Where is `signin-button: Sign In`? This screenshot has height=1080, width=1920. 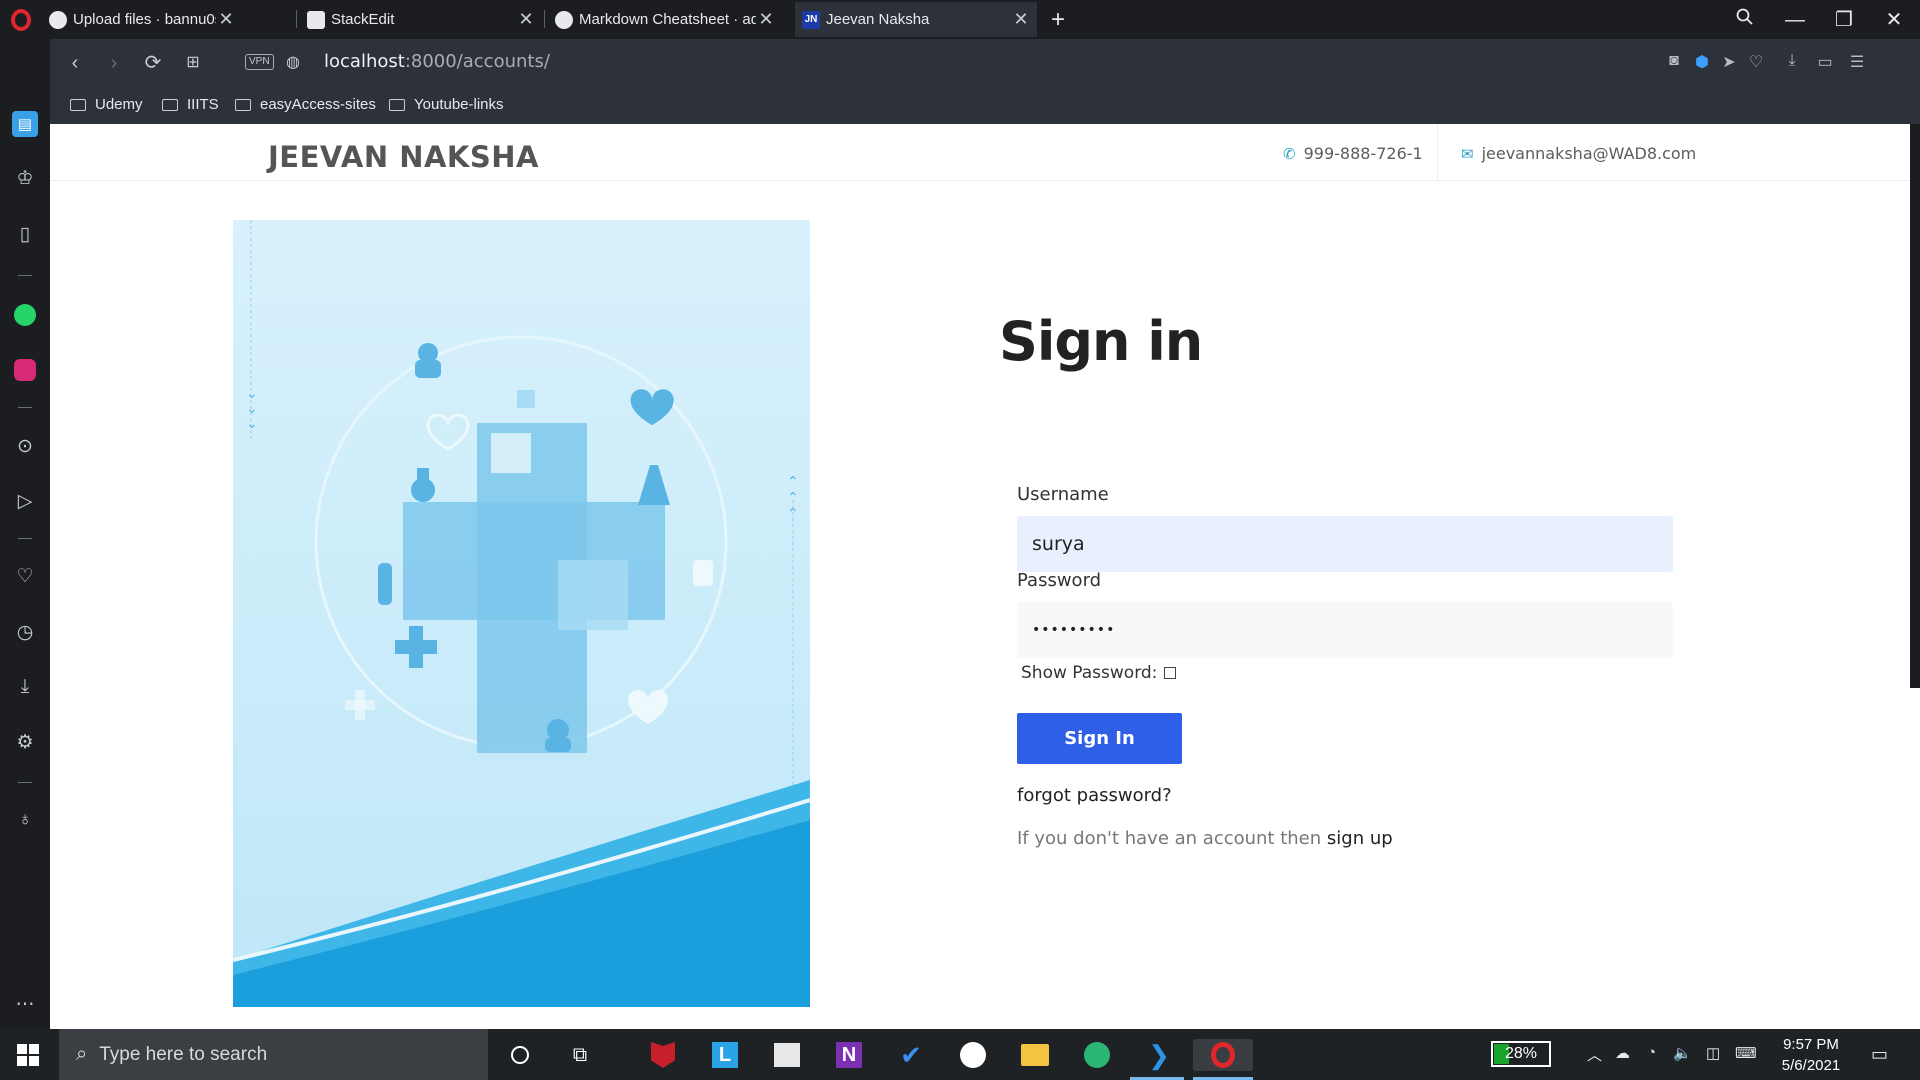
signin-button: Sign In is located at coordinates (1099, 738).